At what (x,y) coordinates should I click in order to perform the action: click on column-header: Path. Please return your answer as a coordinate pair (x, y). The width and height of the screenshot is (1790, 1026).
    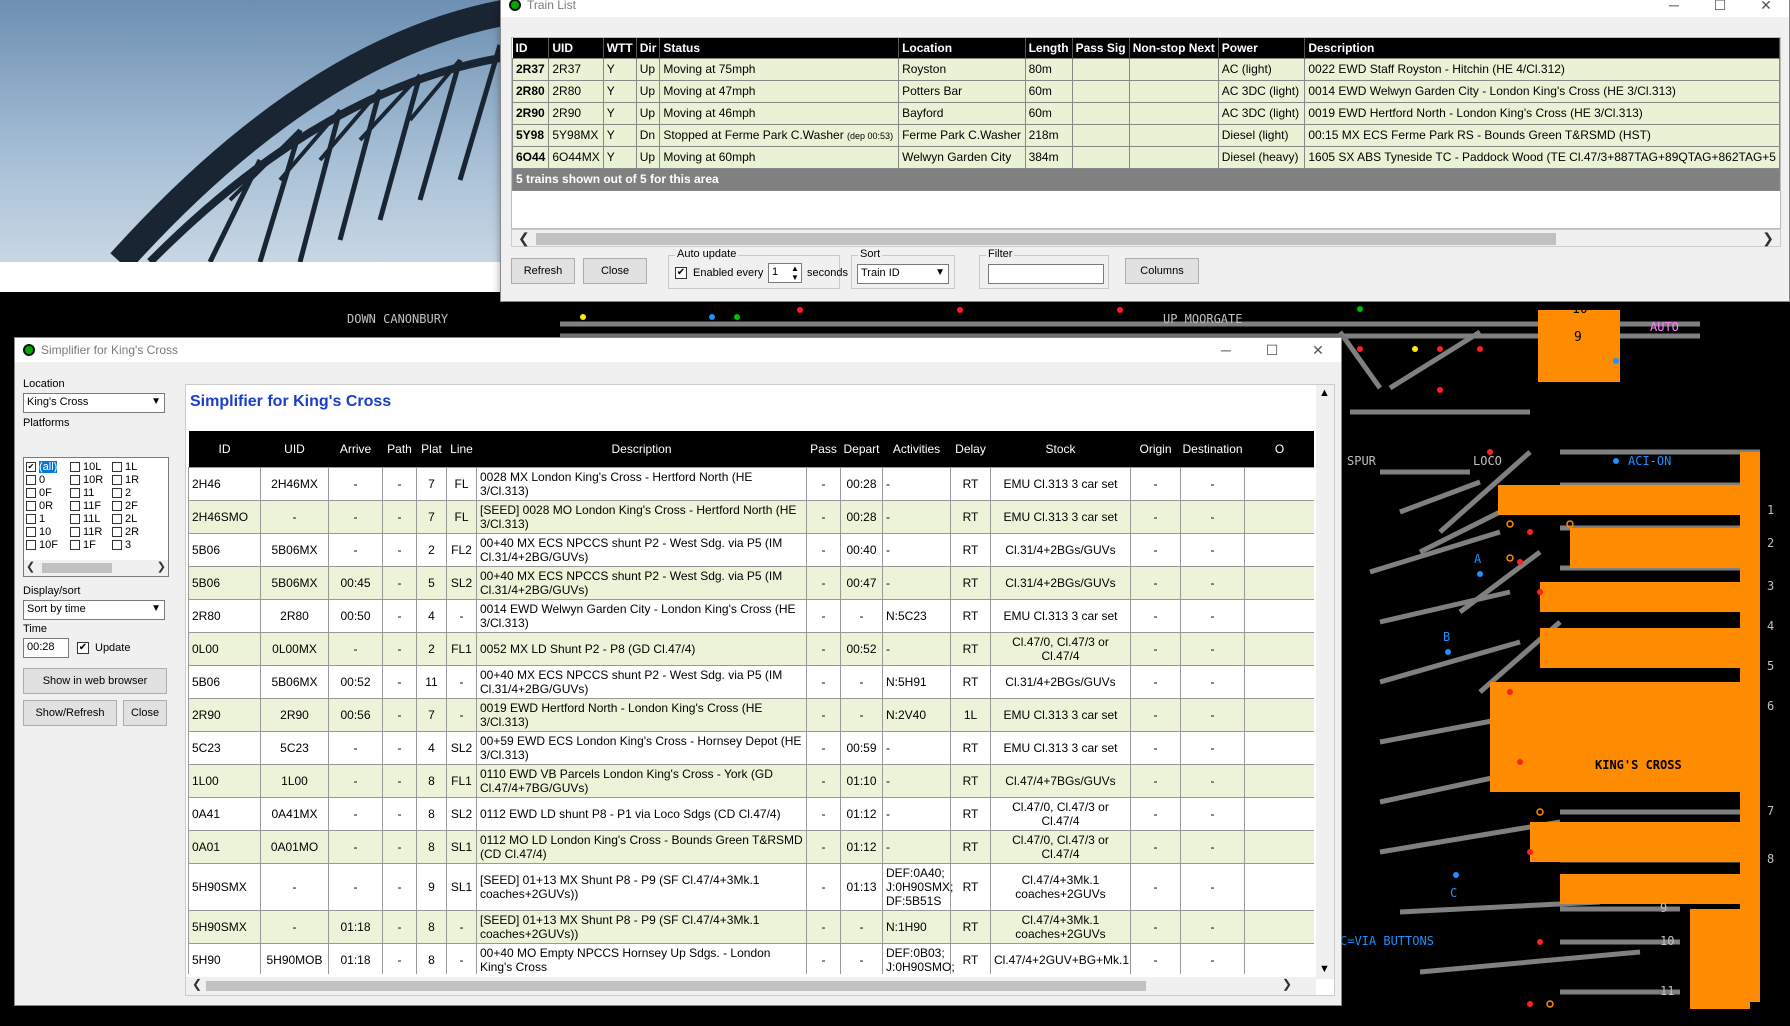
    Looking at the image, I should click on (399, 449).